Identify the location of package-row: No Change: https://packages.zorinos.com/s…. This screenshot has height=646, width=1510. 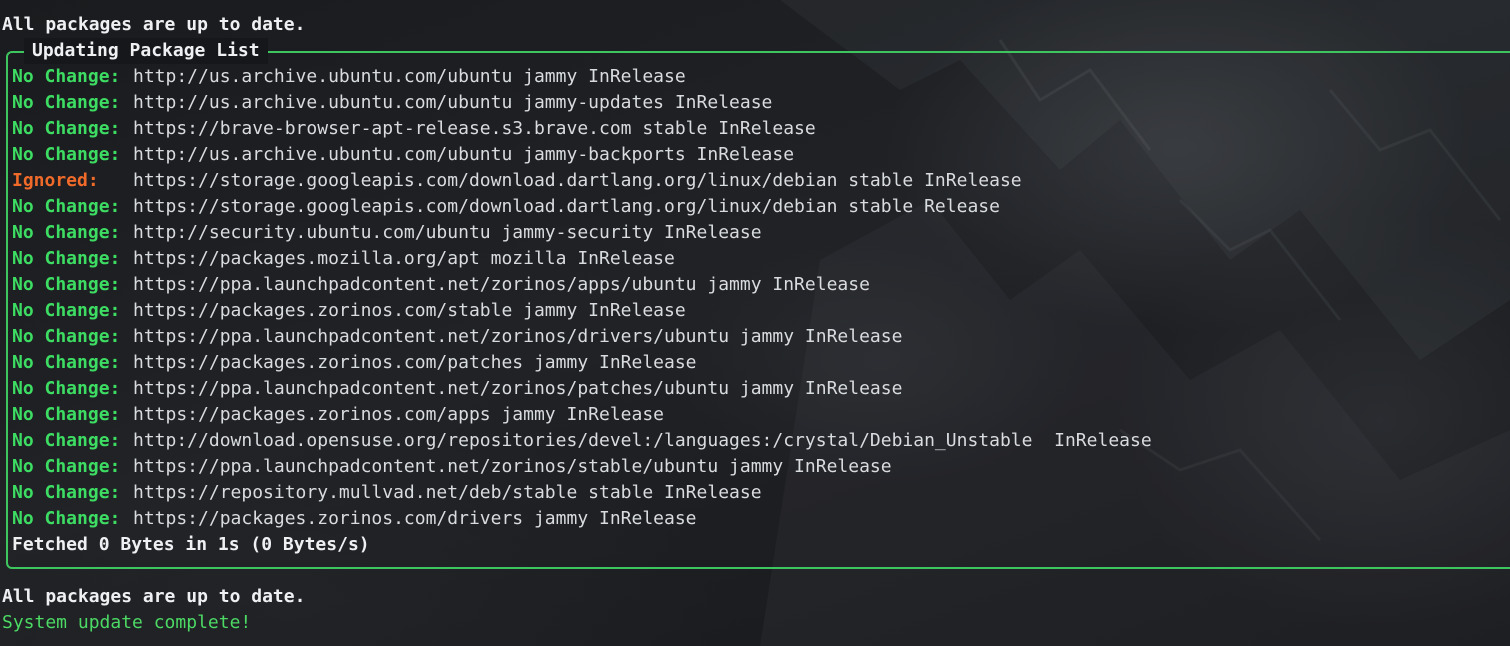
(349, 311).